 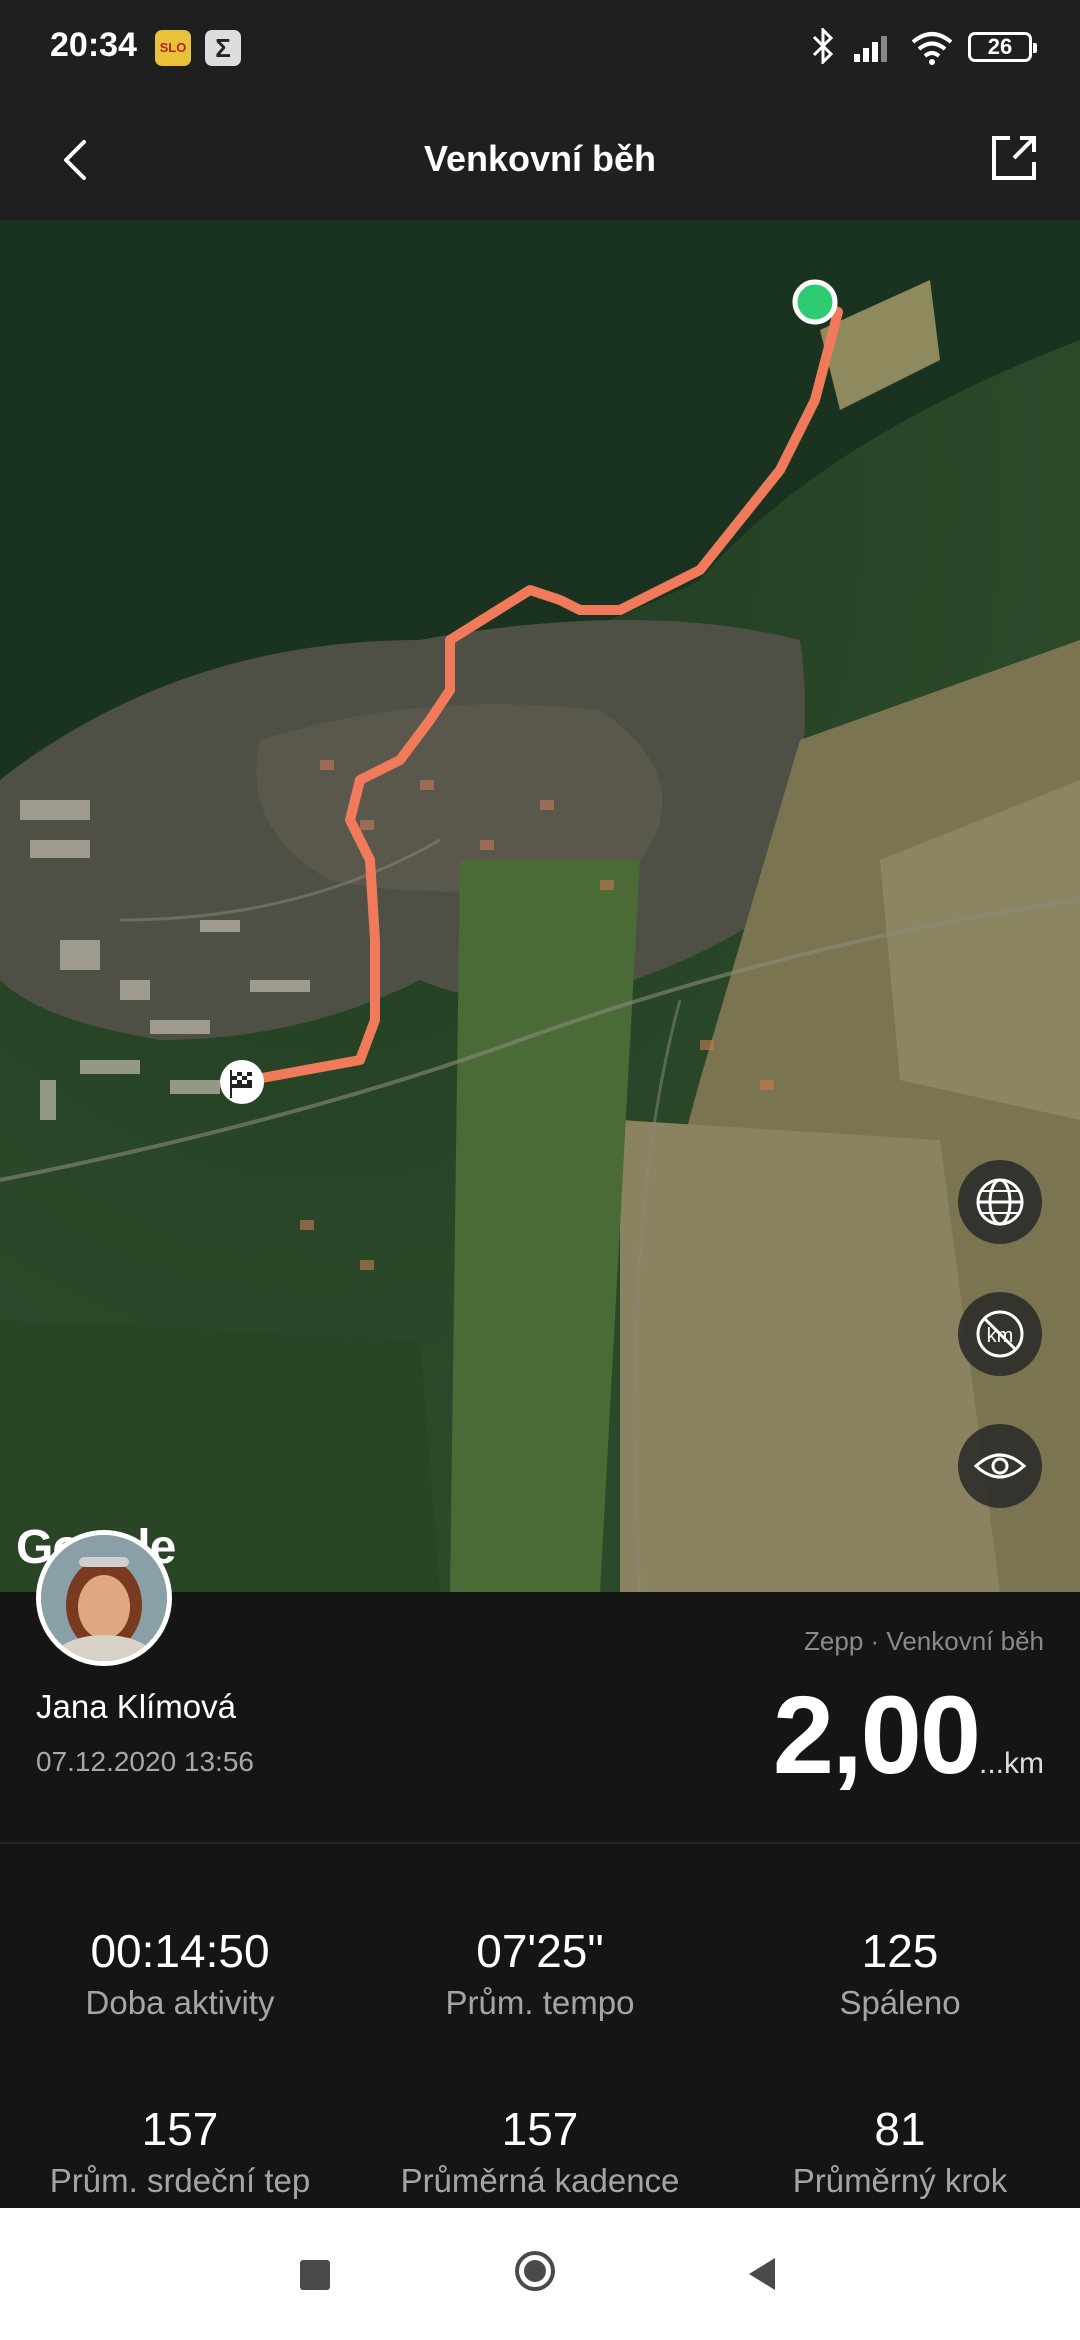 I want to click on avatar-photo, so click(x=104, y=1598).